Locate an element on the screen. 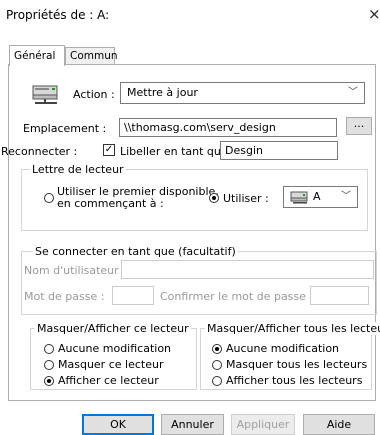 This screenshot has width=380, height=435. radio-all-no-change is located at coordinates (217, 349).